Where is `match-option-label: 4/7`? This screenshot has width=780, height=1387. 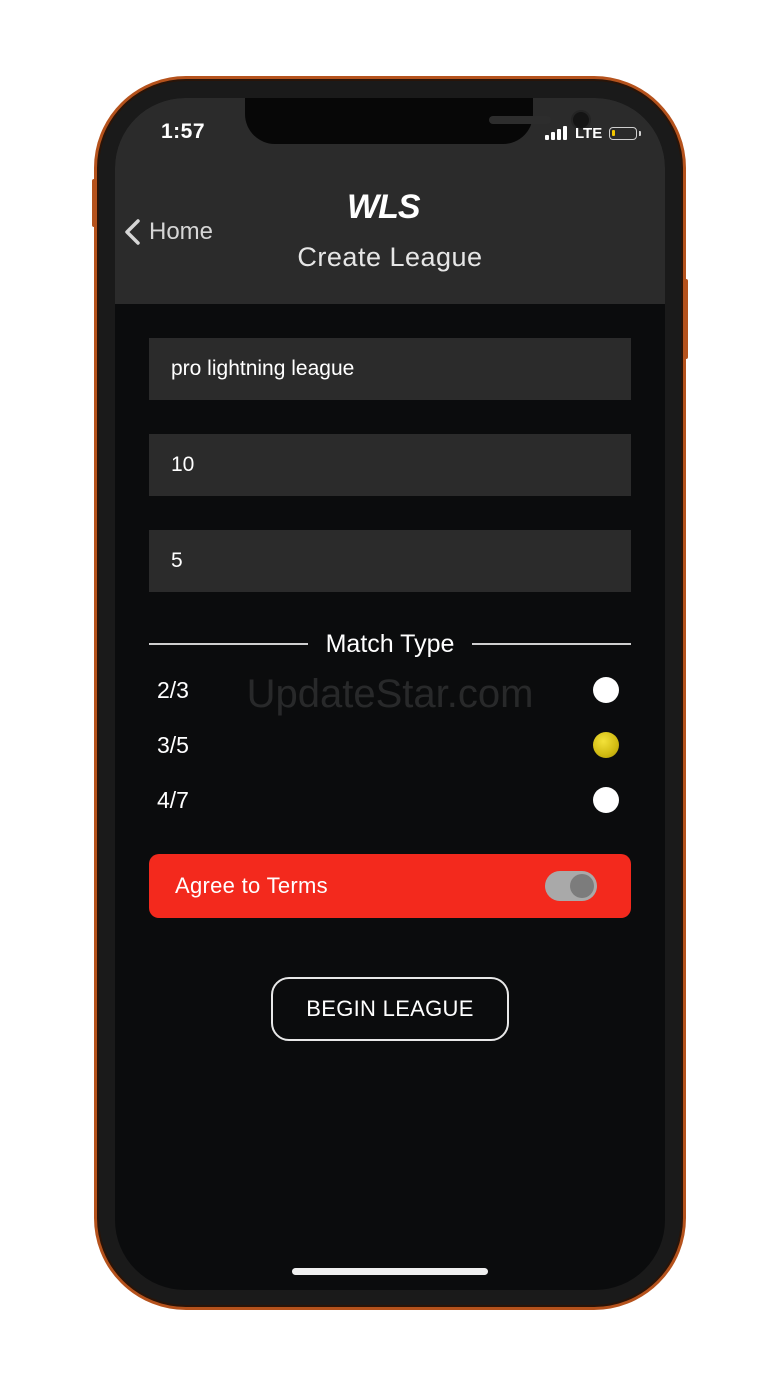 match-option-label: 4/7 is located at coordinates (173, 799).